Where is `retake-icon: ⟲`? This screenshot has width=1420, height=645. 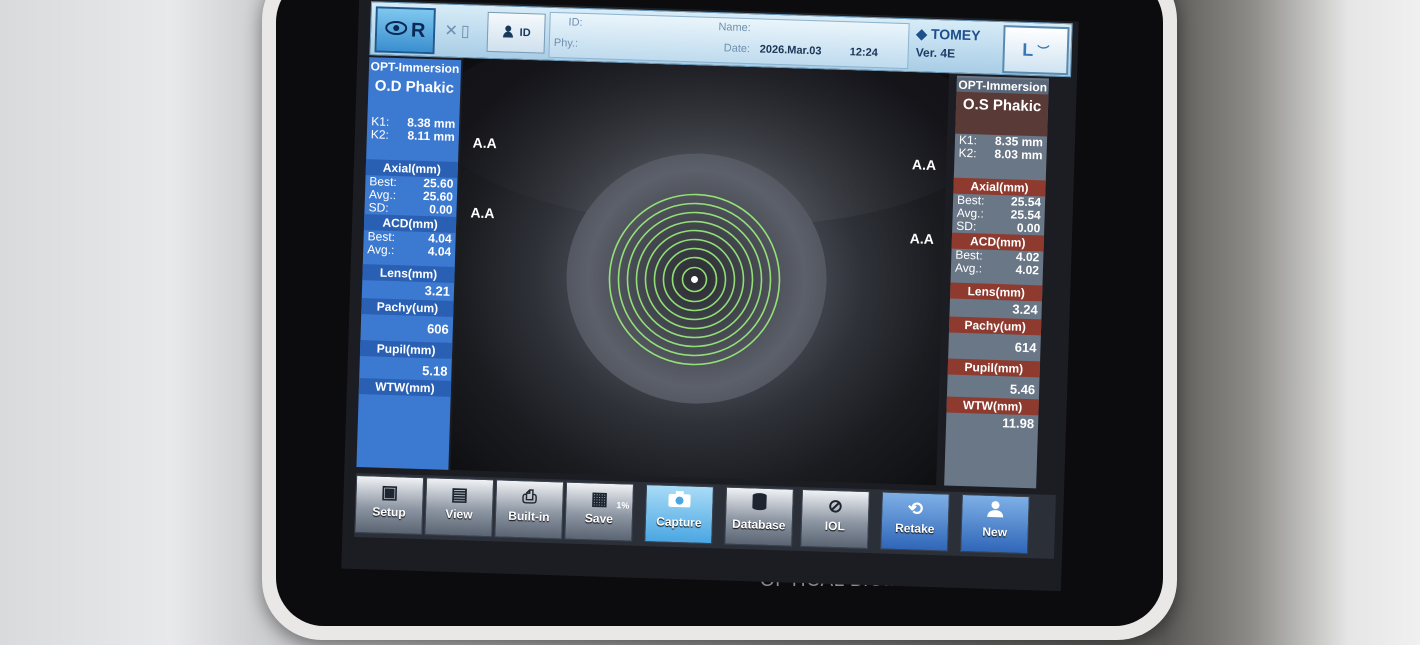
retake-icon: ⟲ is located at coordinates (915, 508).